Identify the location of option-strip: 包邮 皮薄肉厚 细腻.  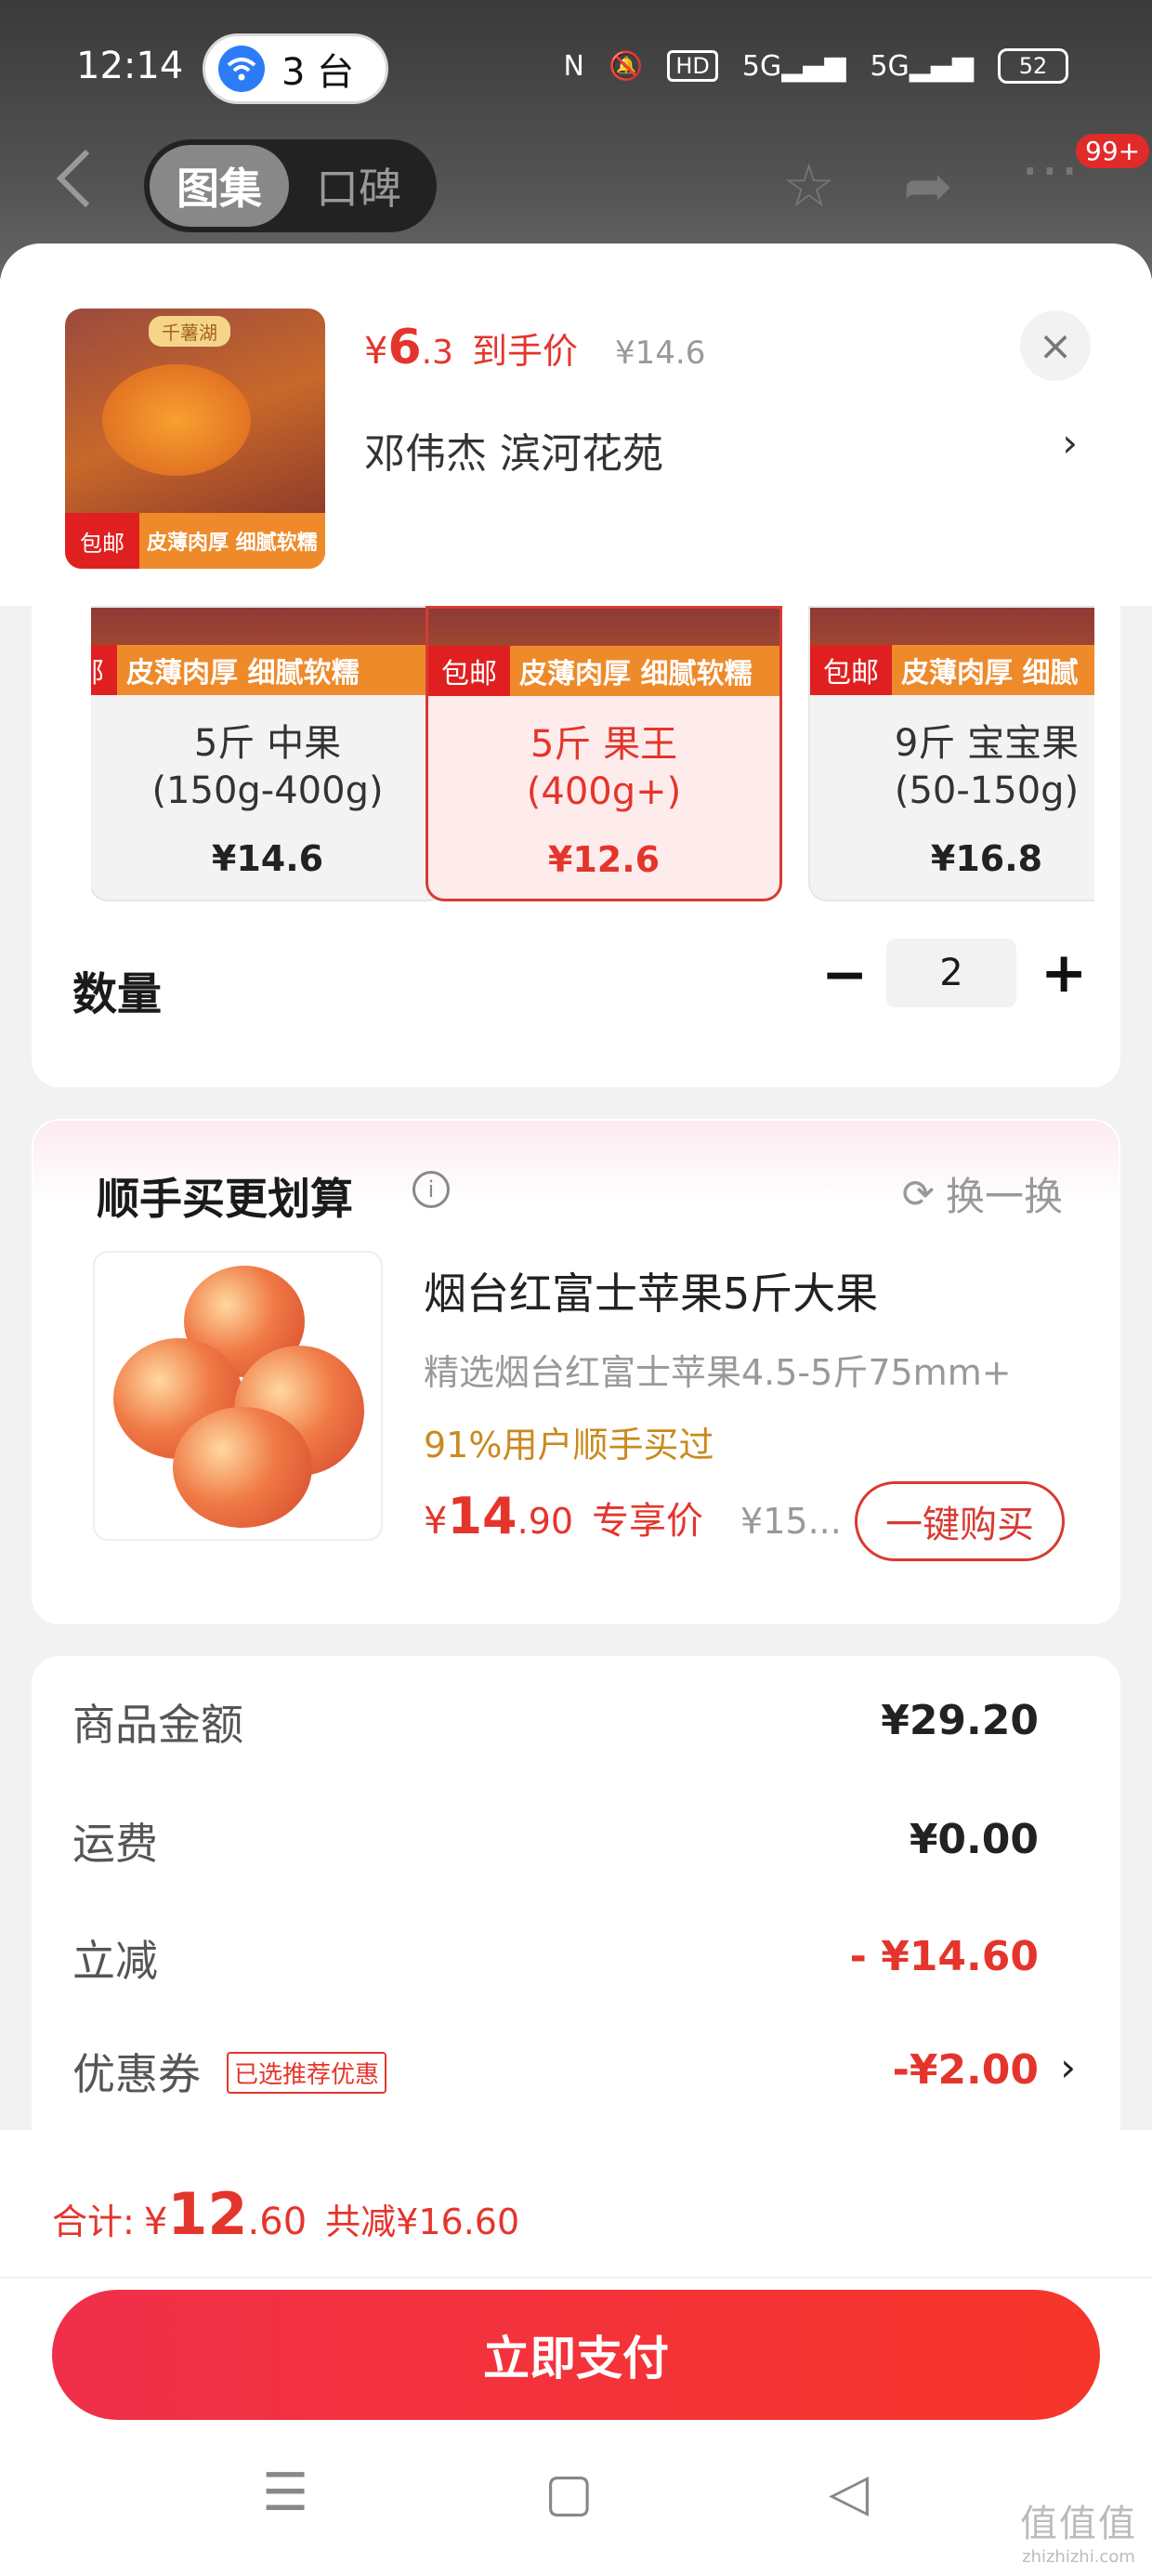
(952, 670).